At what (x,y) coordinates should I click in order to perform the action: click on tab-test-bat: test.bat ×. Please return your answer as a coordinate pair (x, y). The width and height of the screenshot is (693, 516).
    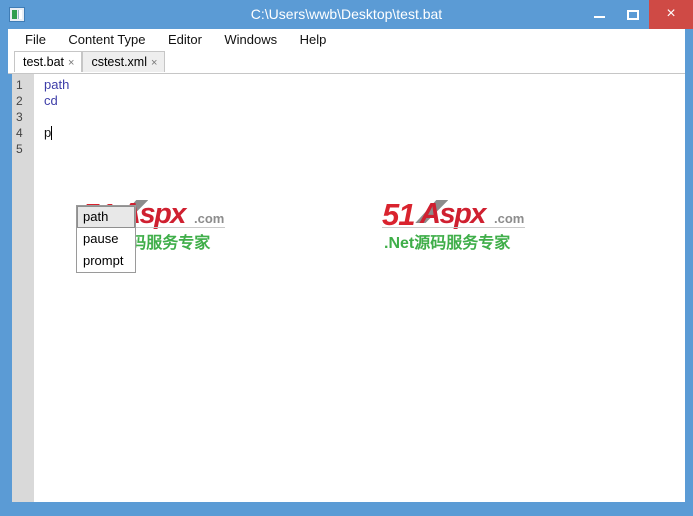
    Looking at the image, I should click on (48, 61).